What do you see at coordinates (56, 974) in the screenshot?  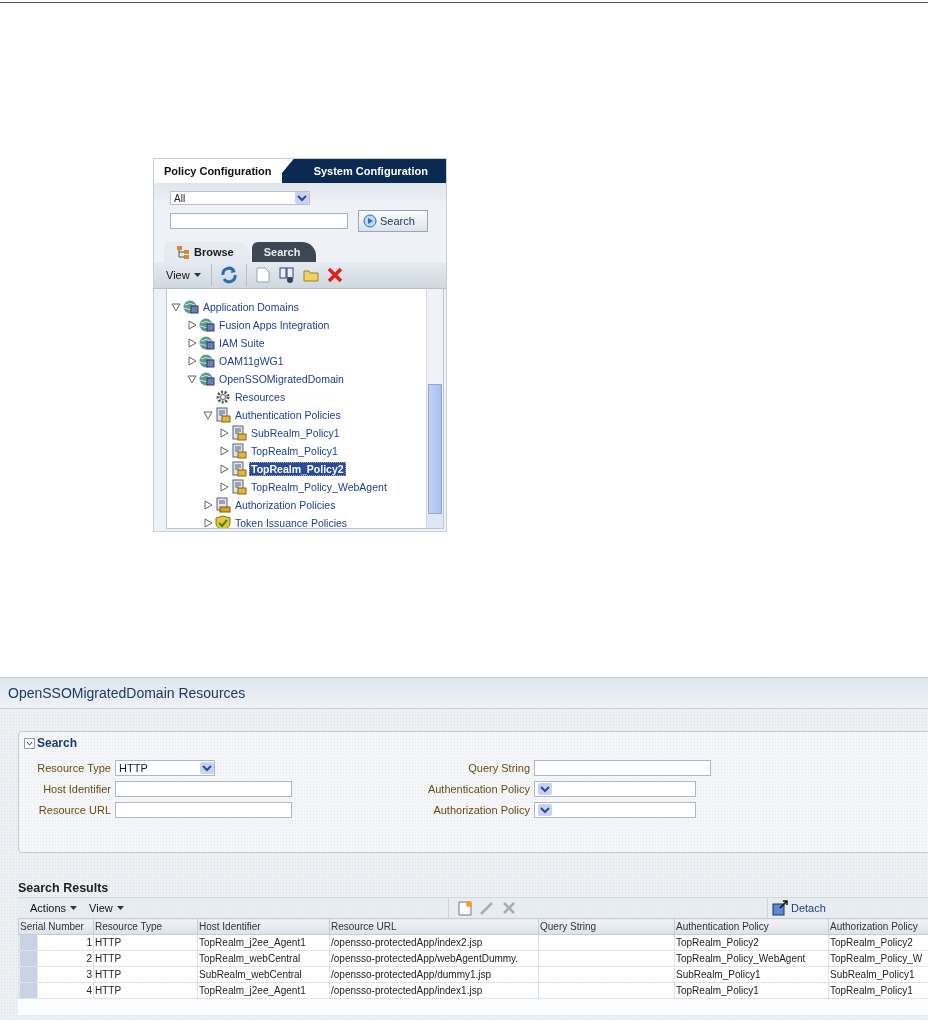 I see `table-cell: 3` at bounding box center [56, 974].